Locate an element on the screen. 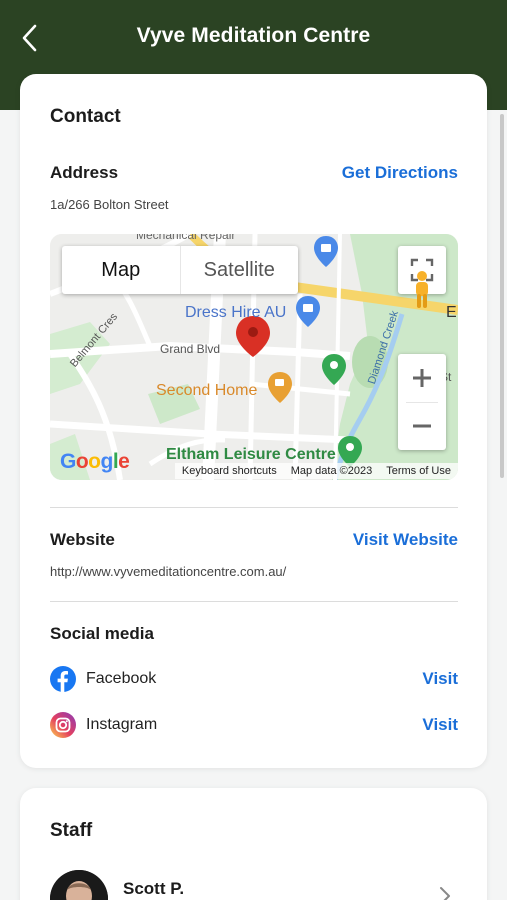 This screenshot has height=900, width=507. street-view-pegman-icon is located at coordinates (422, 290).